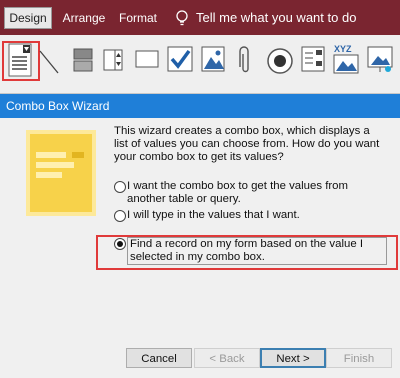  I want to click on svg-text: XYZ, so click(343, 49).